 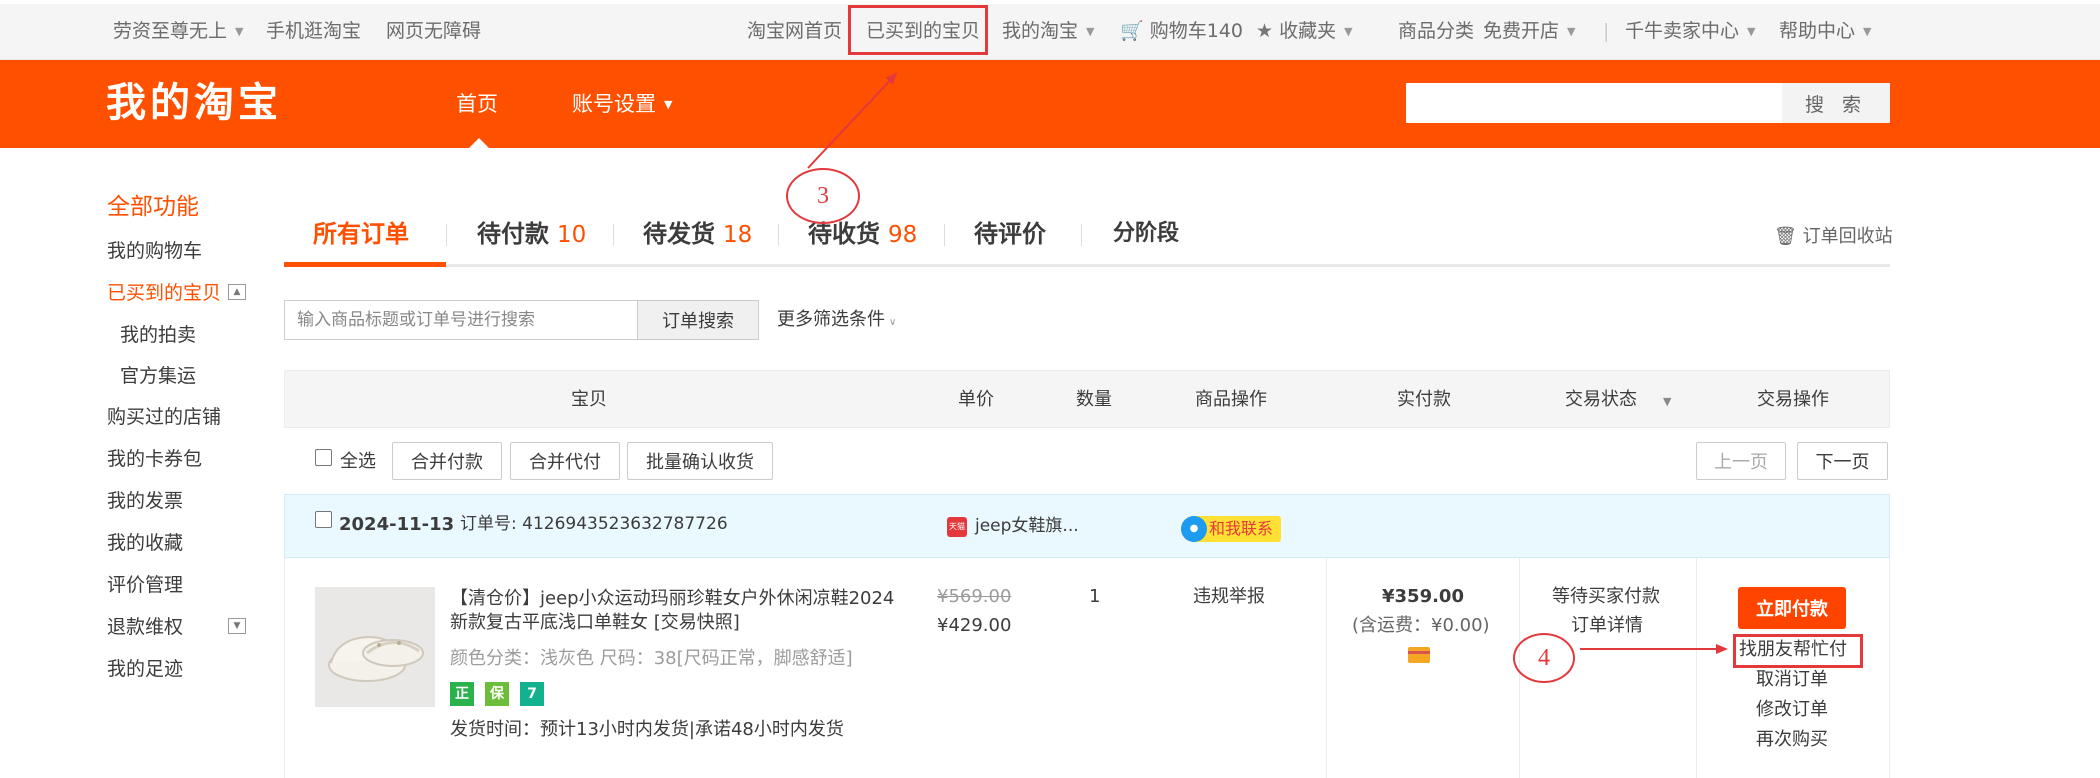 What do you see at coordinates (1544, 658) in the screenshot?
I see `annotation-step4: 4` at bounding box center [1544, 658].